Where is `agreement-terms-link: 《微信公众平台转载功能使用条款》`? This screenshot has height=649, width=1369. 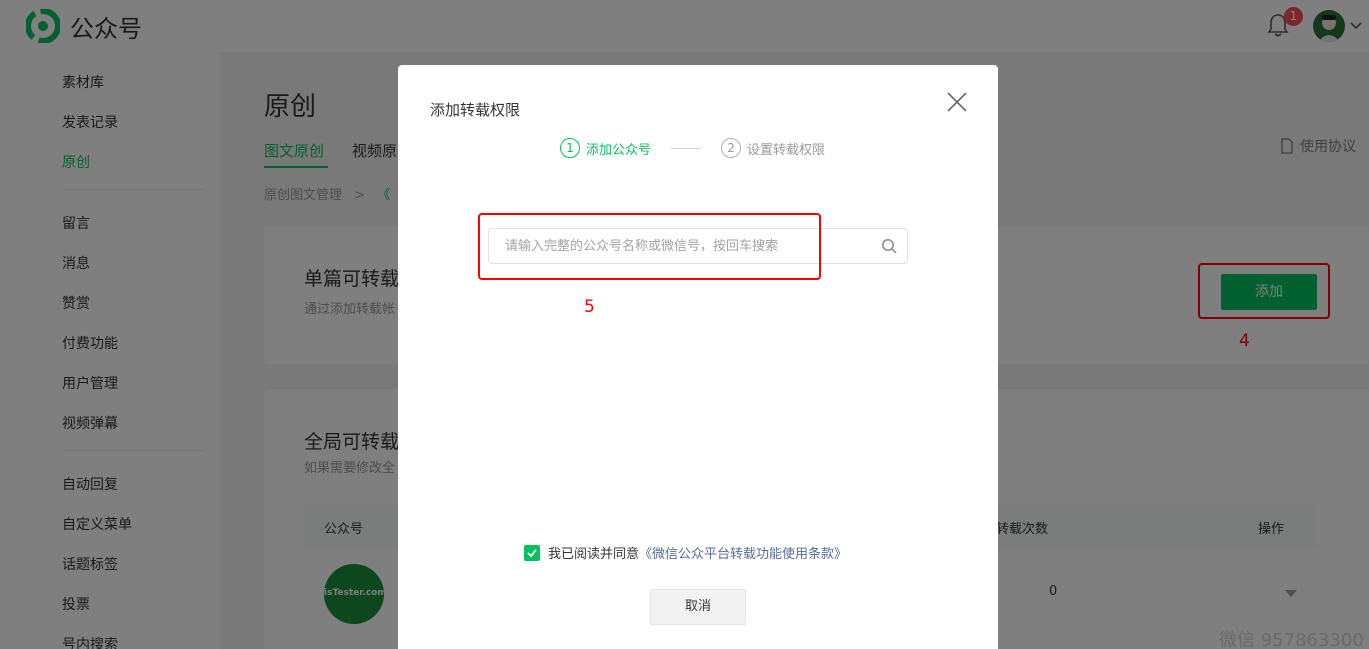 agreement-terms-link: 《微信公众平台转载功能使用条款》 is located at coordinates (743, 552).